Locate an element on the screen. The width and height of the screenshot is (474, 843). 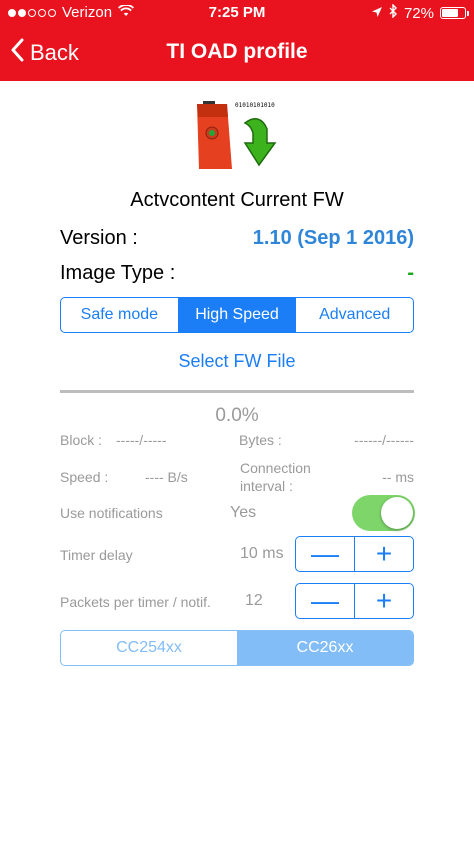
timer-delay-label: Timer delay is located at coordinates (96, 555).